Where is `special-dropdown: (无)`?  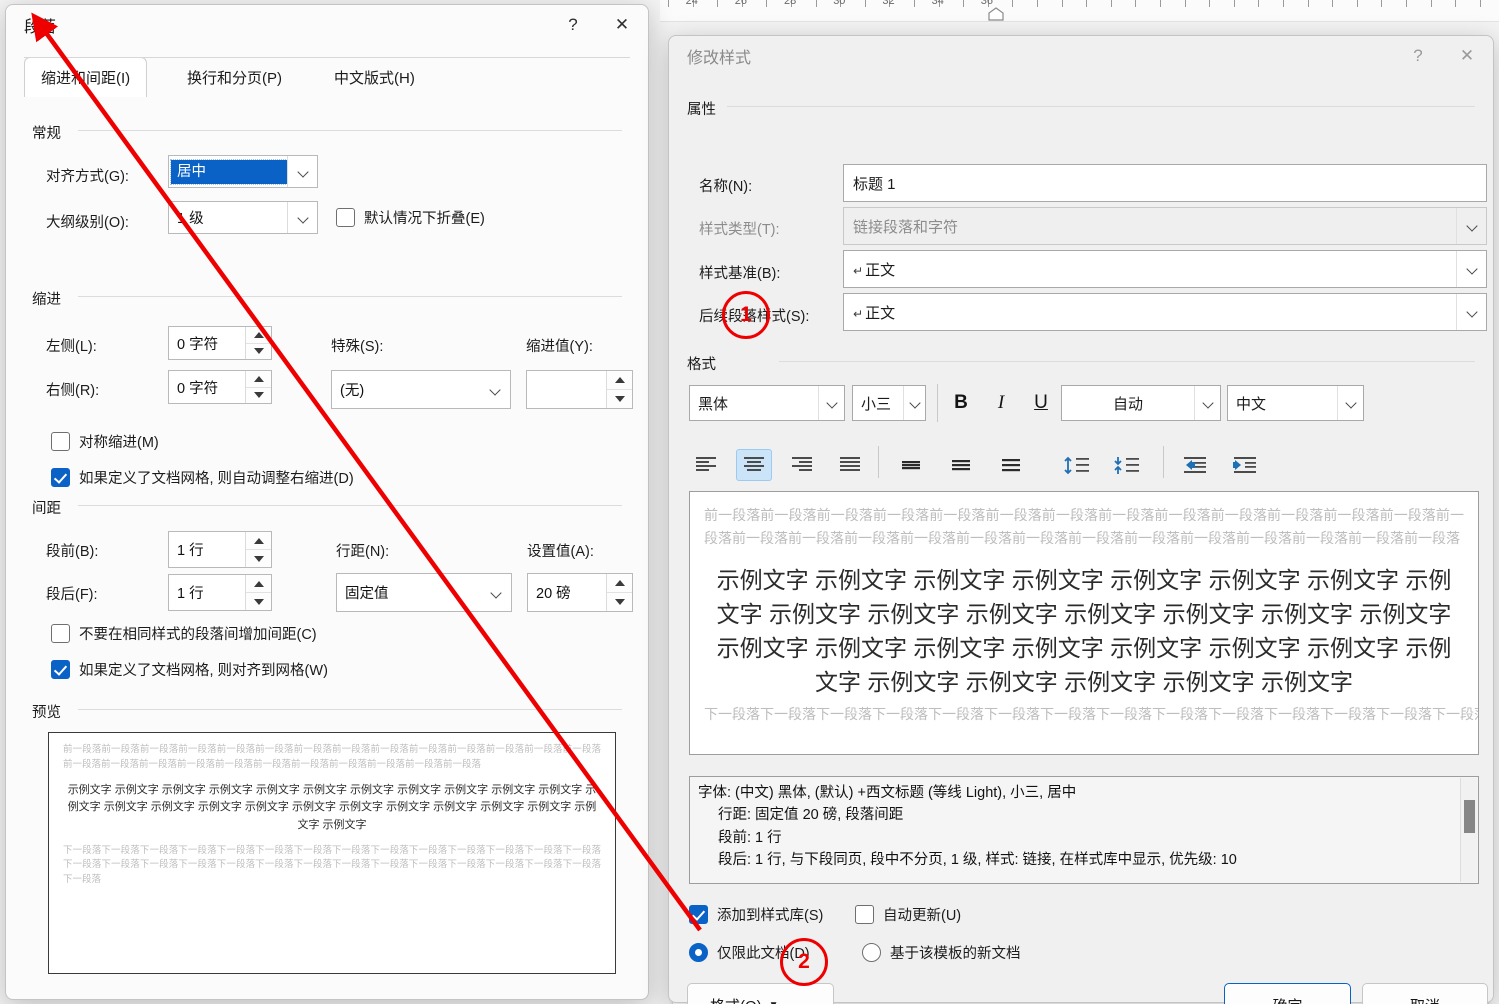
special-dropdown: (无) is located at coordinates (421, 389).